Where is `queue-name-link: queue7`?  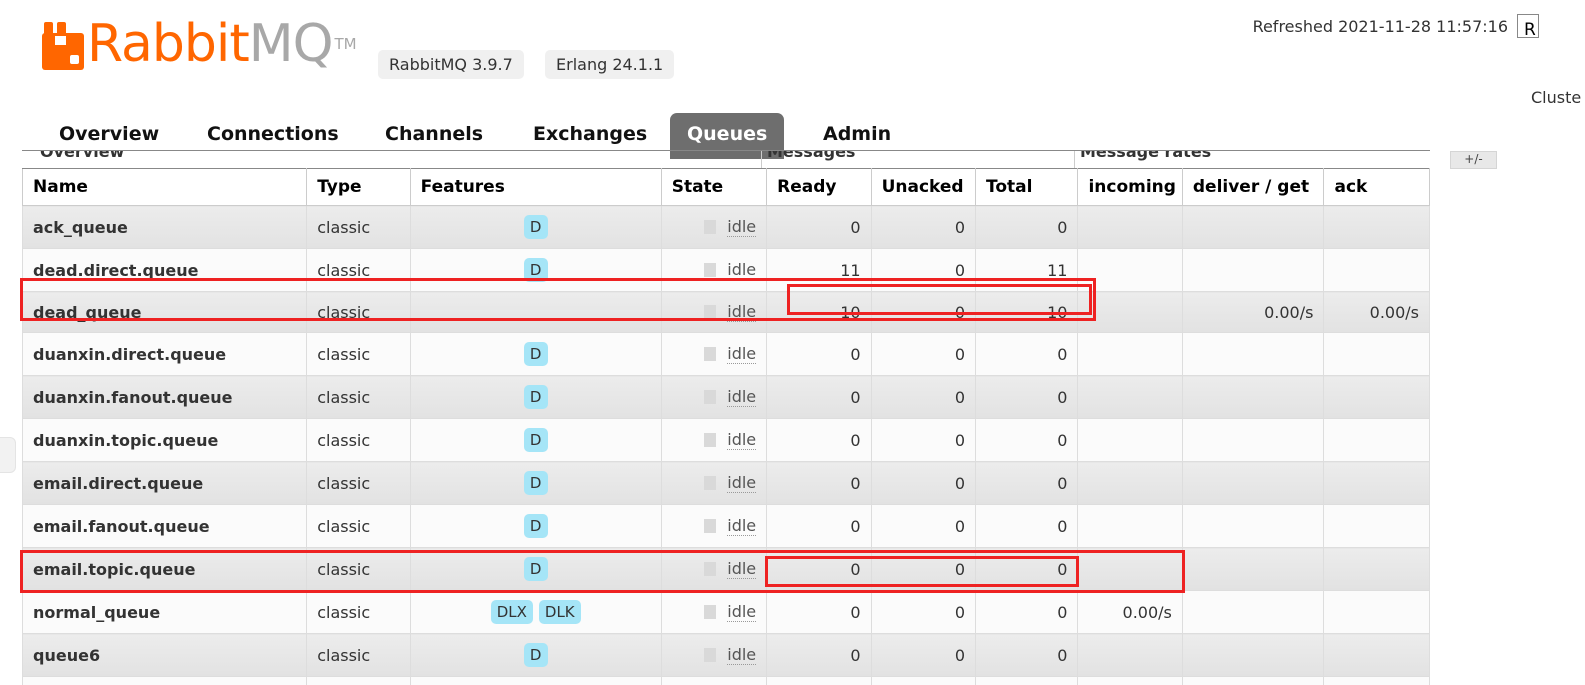 queue-name-link: queue7 is located at coordinates (164, 680).